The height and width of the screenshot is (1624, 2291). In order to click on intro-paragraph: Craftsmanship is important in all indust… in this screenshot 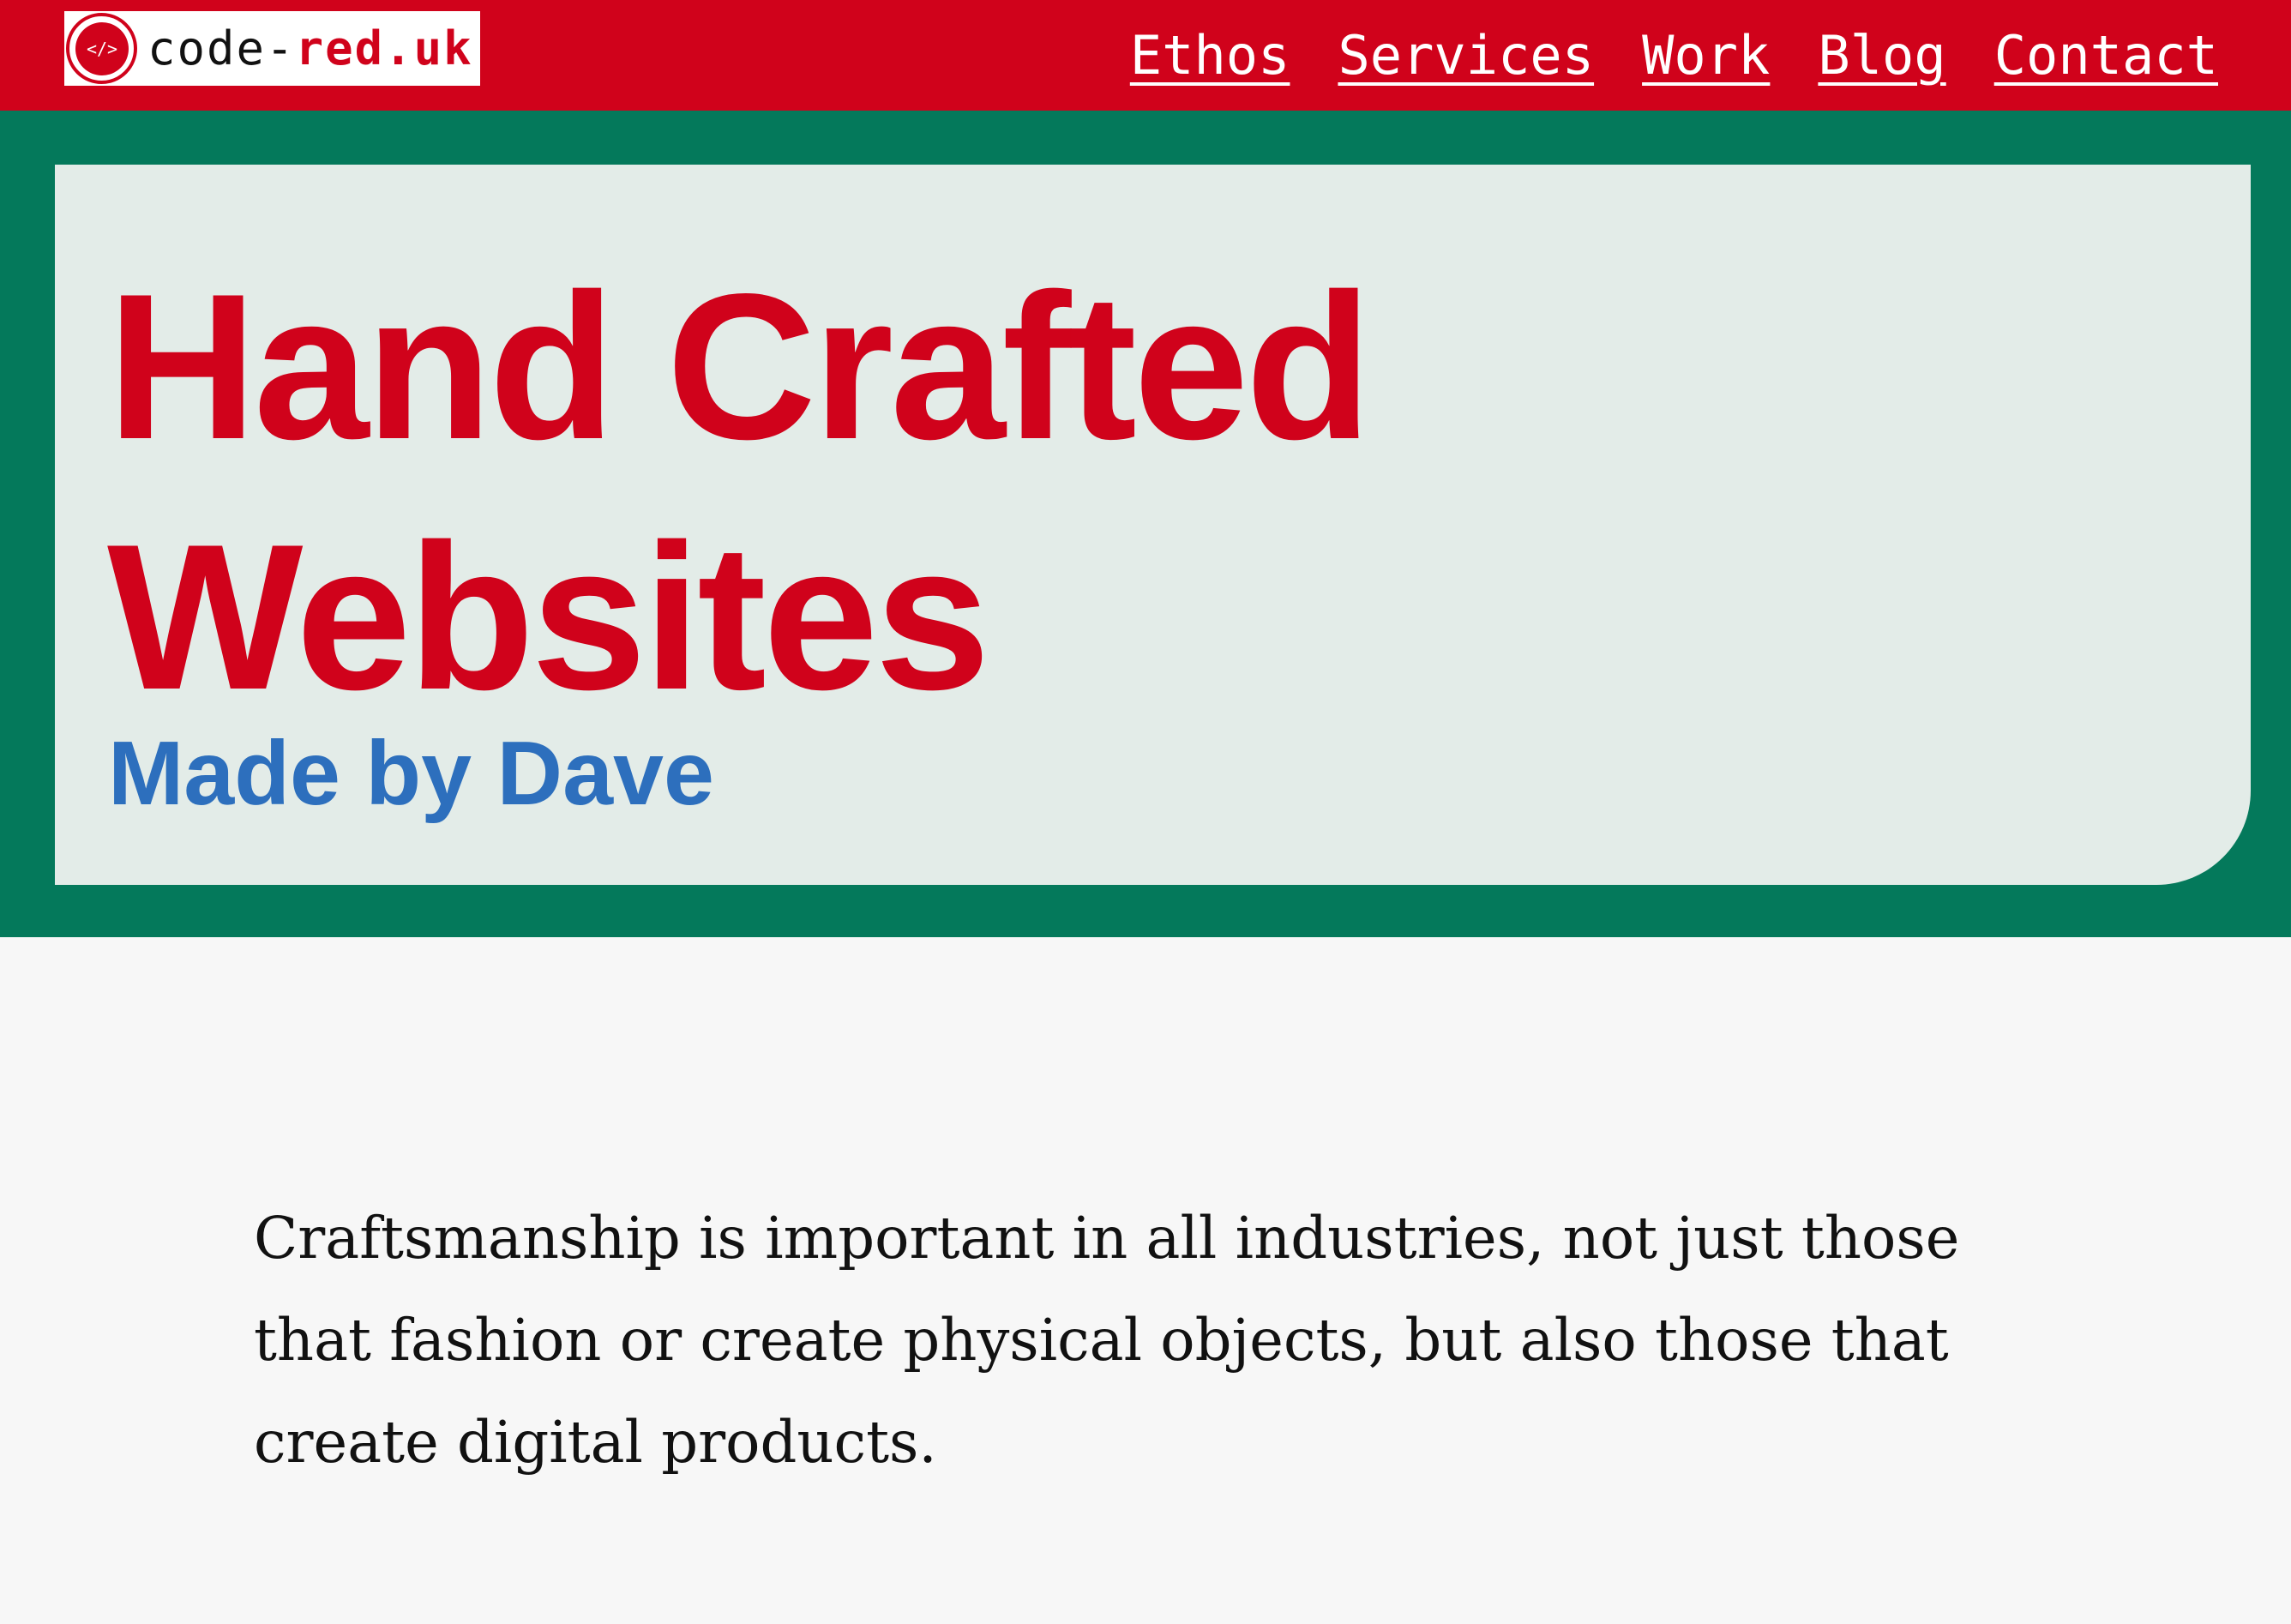, I will do `click(1107, 1341)`.